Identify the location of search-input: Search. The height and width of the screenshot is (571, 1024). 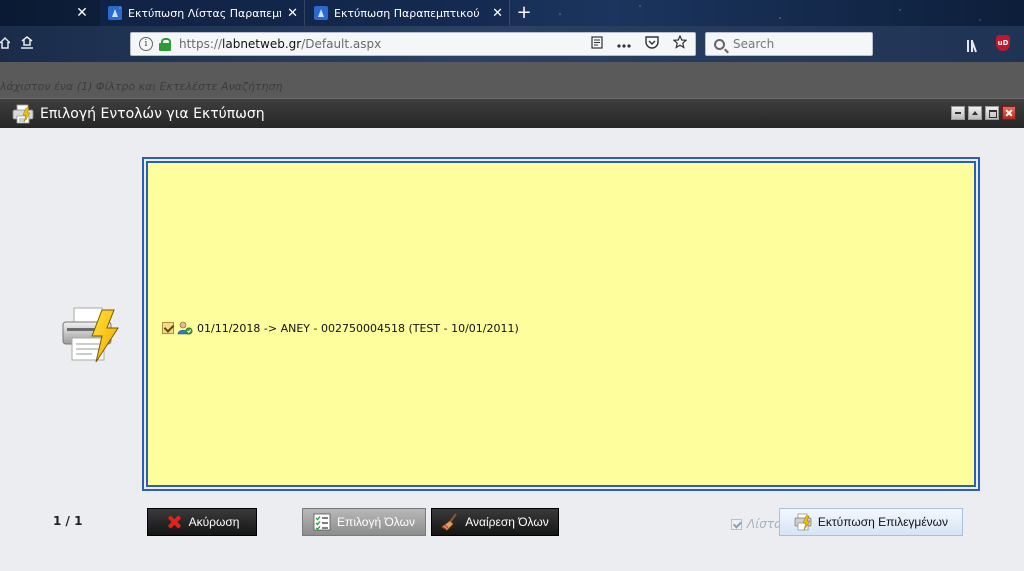
(789, 44).